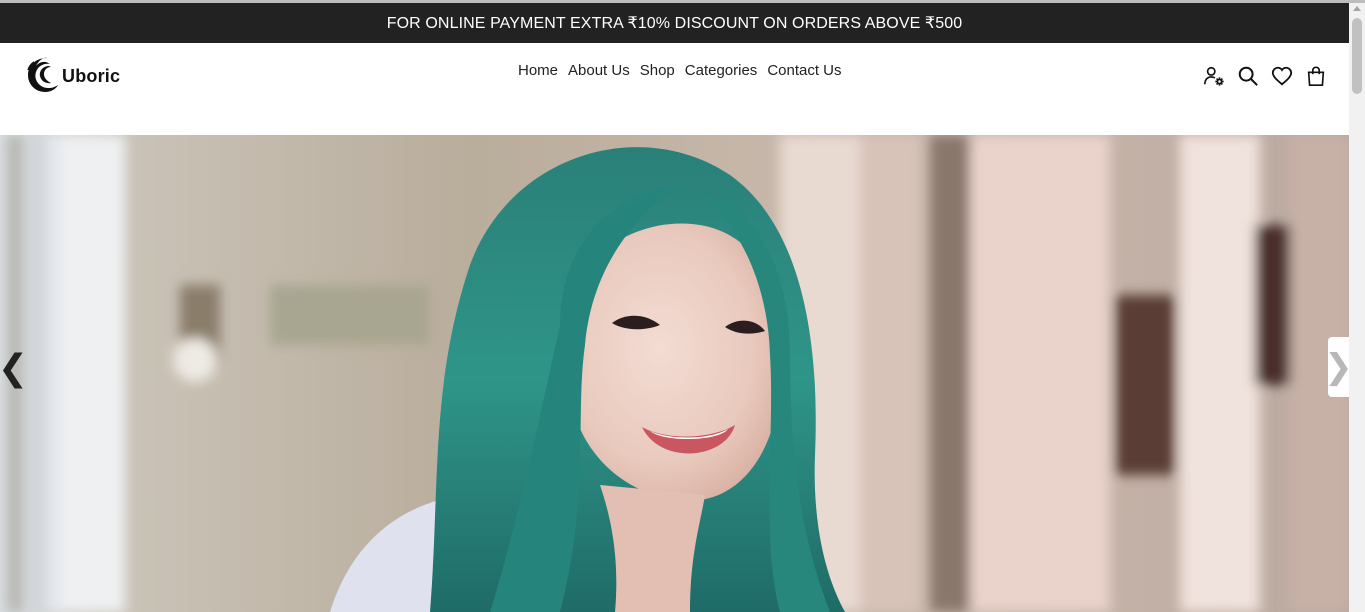  I want to click on nav-home: Home, so click(538, 70).